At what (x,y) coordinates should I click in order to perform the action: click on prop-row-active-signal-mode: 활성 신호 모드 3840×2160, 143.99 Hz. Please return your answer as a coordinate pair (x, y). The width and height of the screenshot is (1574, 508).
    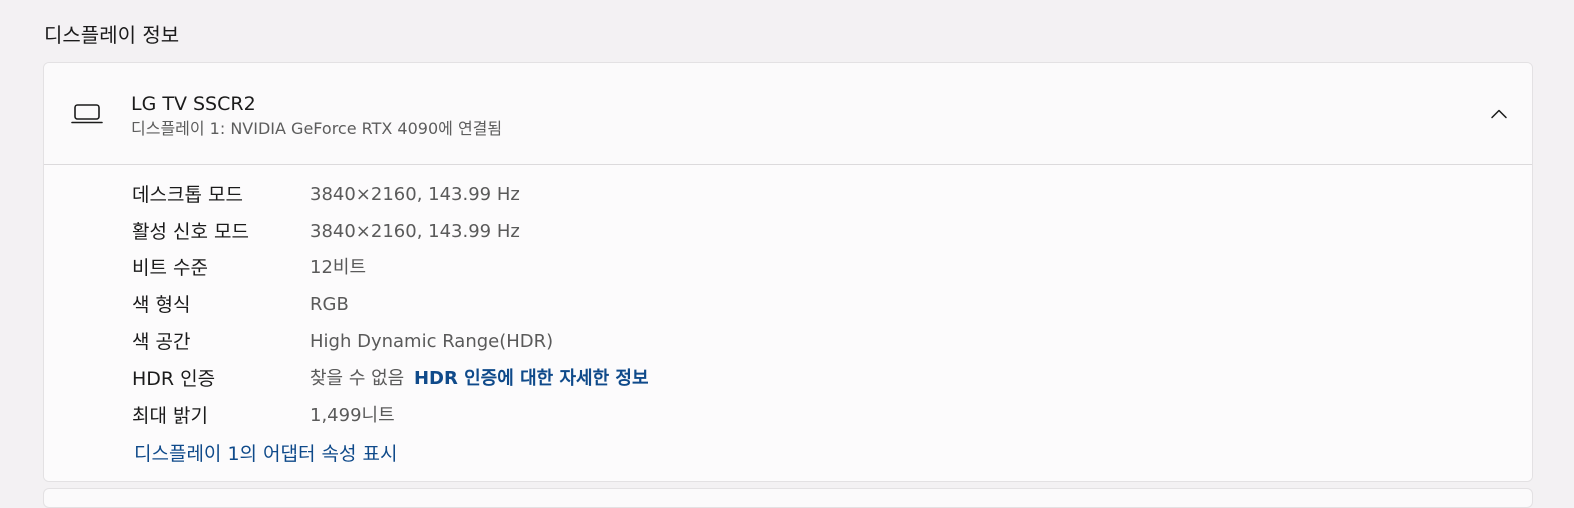
    Looking at the image, I should click on (532, 232).